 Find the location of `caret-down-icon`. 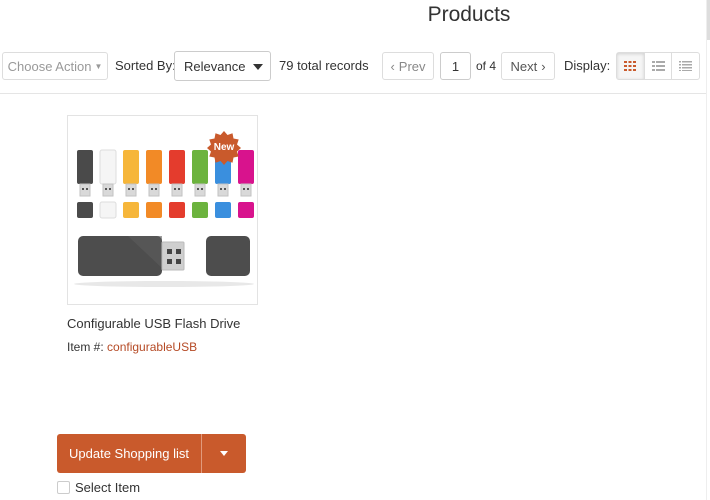

caret-down-icon is located at coordinates (224, 453).